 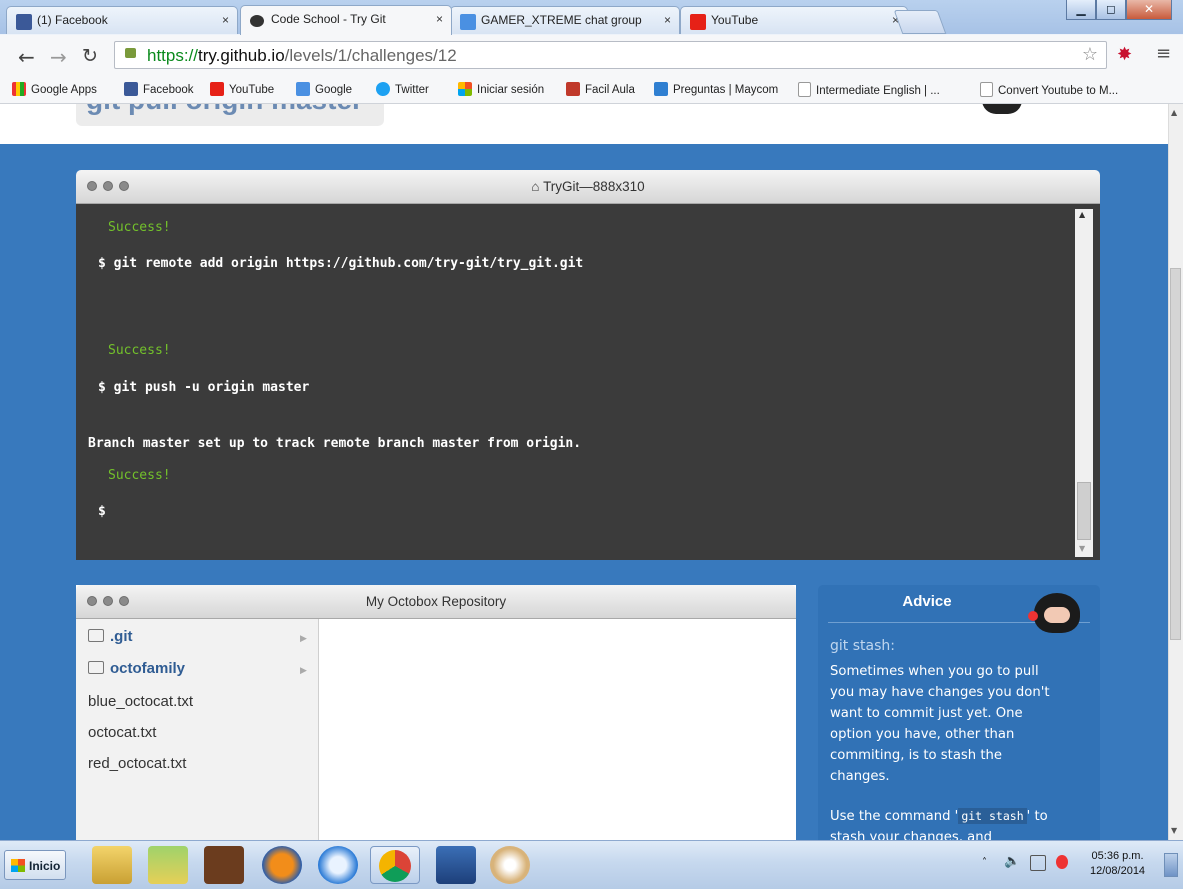 I want to click on microsoft-icon, so click(x=465, y=89).